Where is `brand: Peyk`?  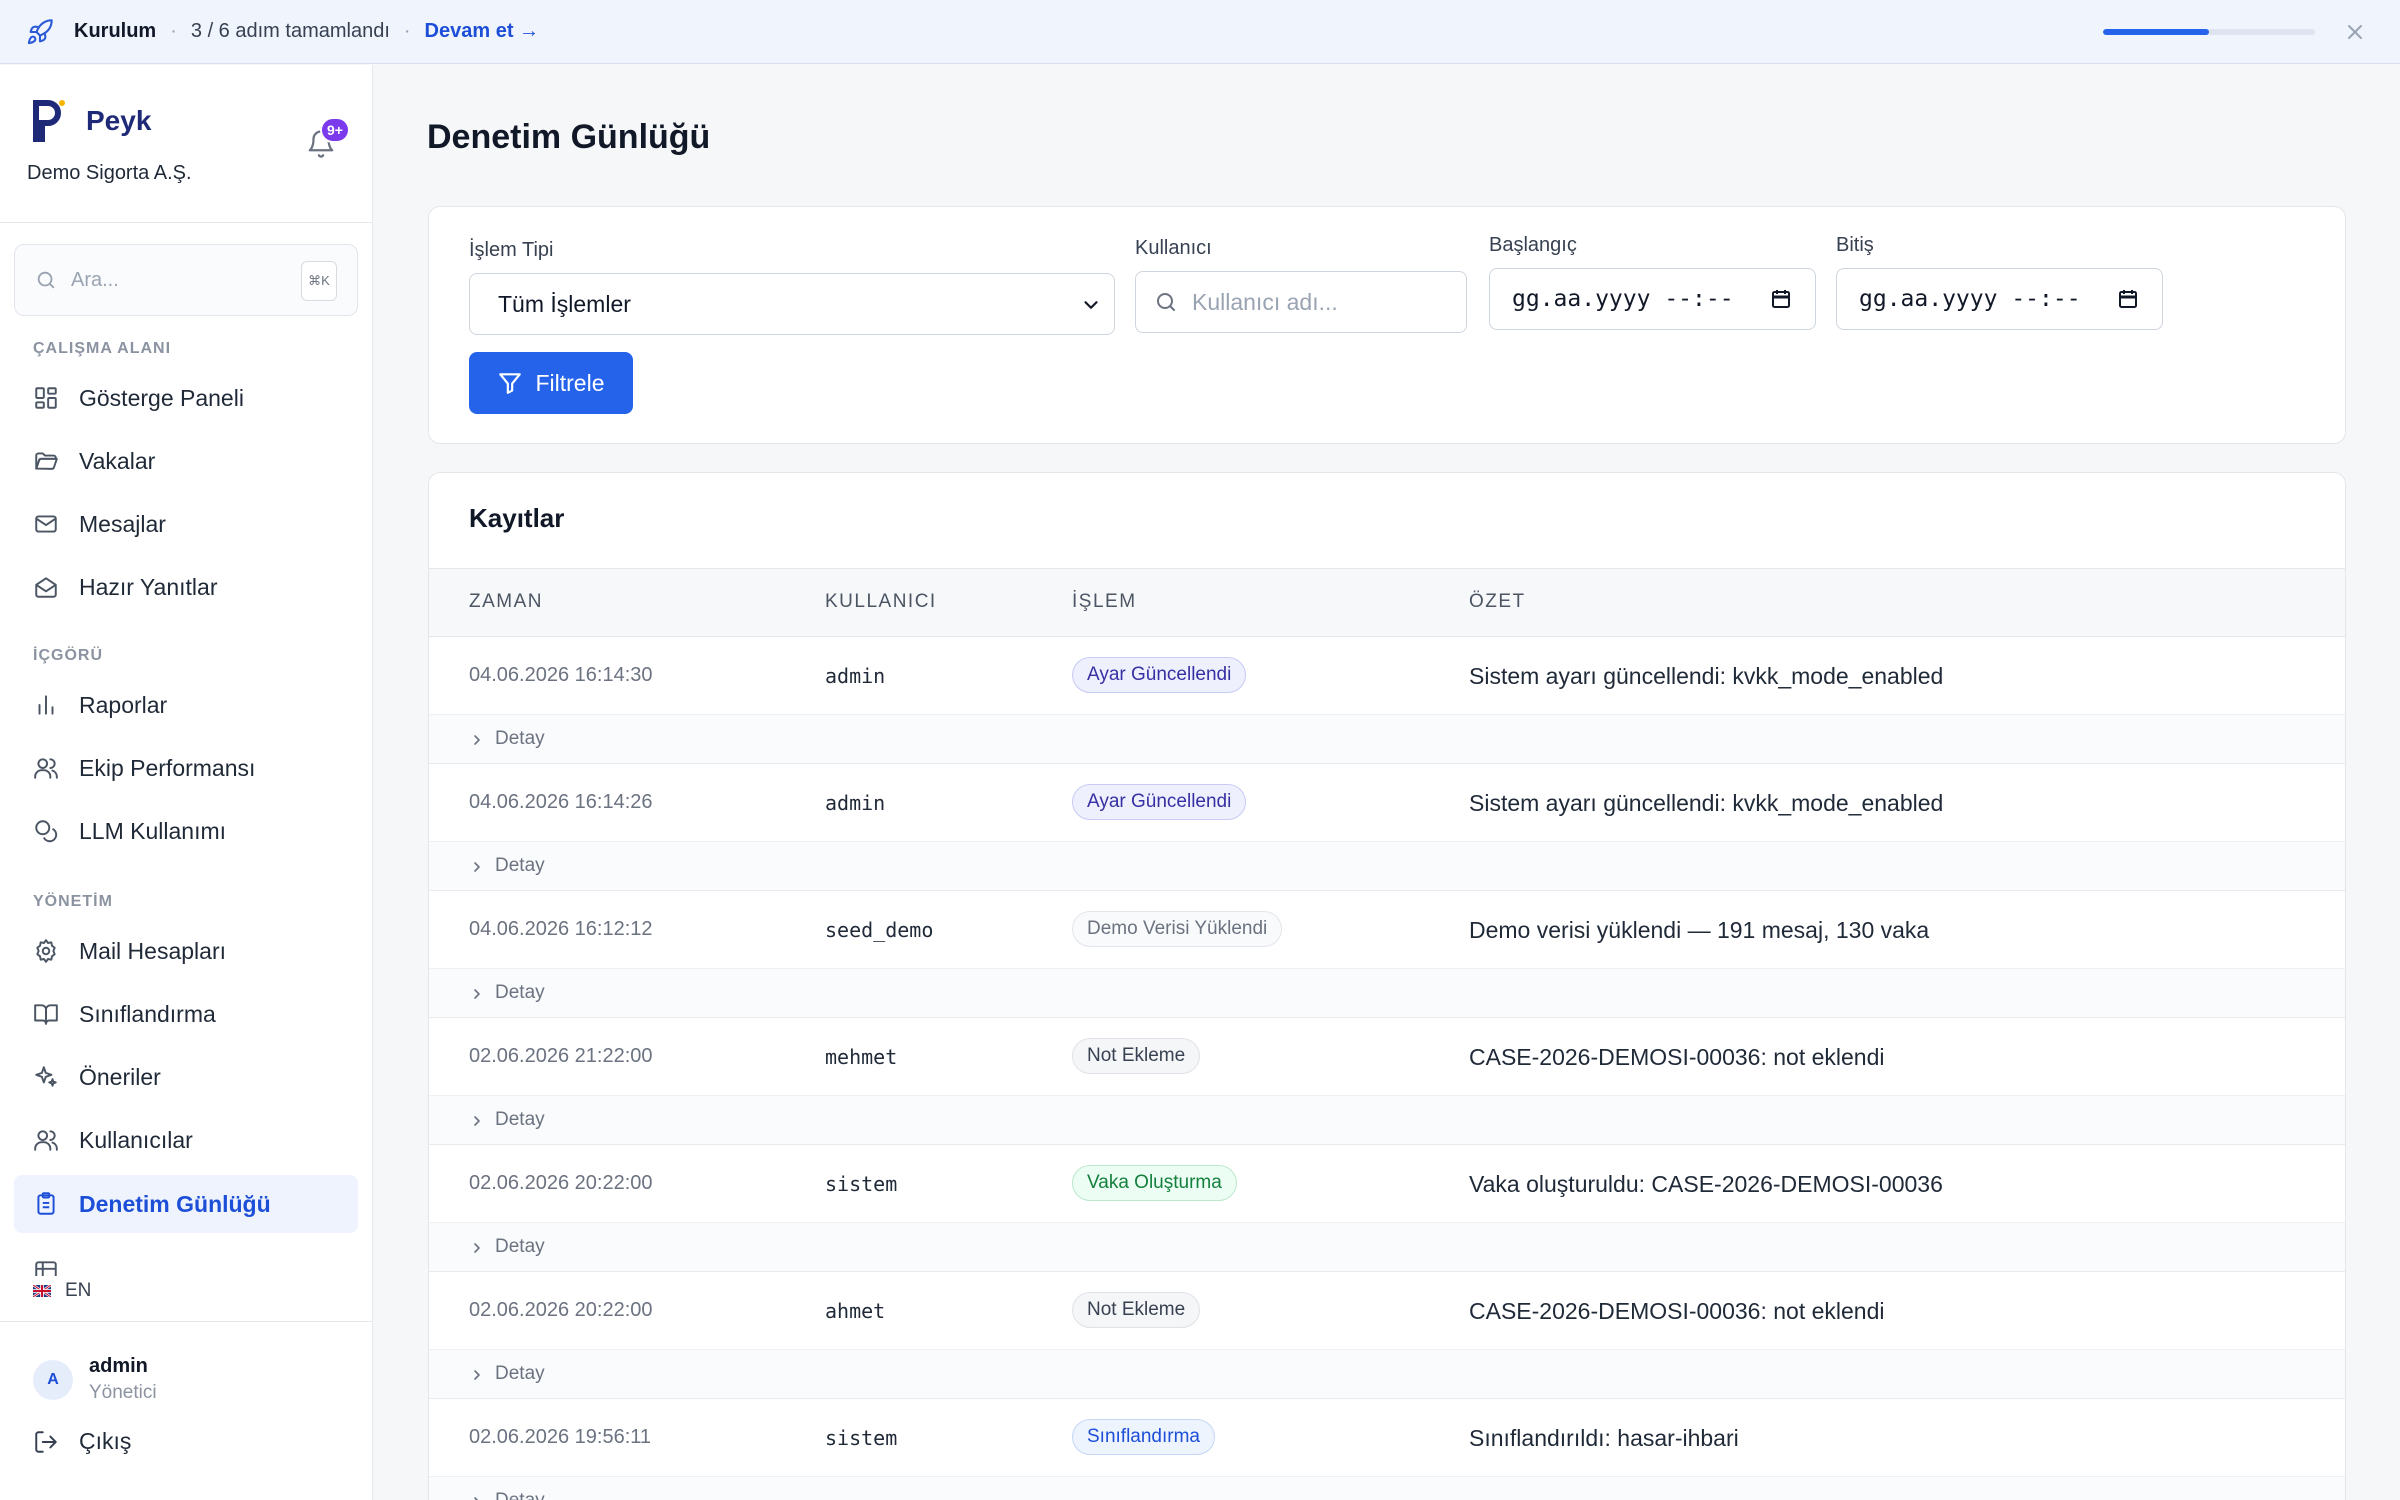
brand: Peyk is located at coordinates (91, 121).